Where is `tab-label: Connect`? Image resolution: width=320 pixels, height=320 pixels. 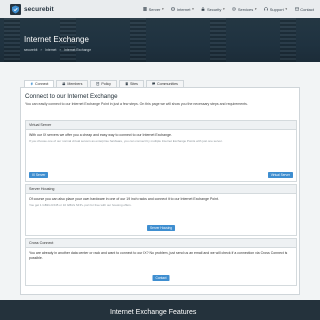
tab-label: Connect is located at coordinates (42, 84).